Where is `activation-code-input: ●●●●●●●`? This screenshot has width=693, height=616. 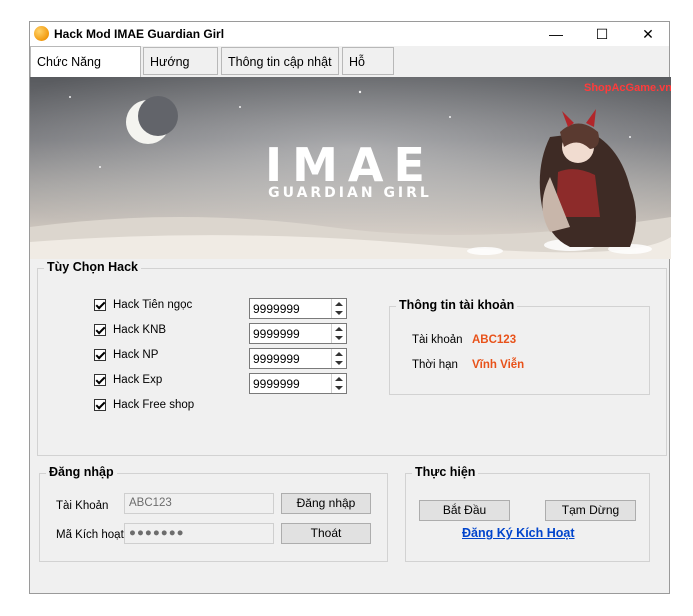 activation-code-input: ●●●●●●● is located at coordinates (199, 533).